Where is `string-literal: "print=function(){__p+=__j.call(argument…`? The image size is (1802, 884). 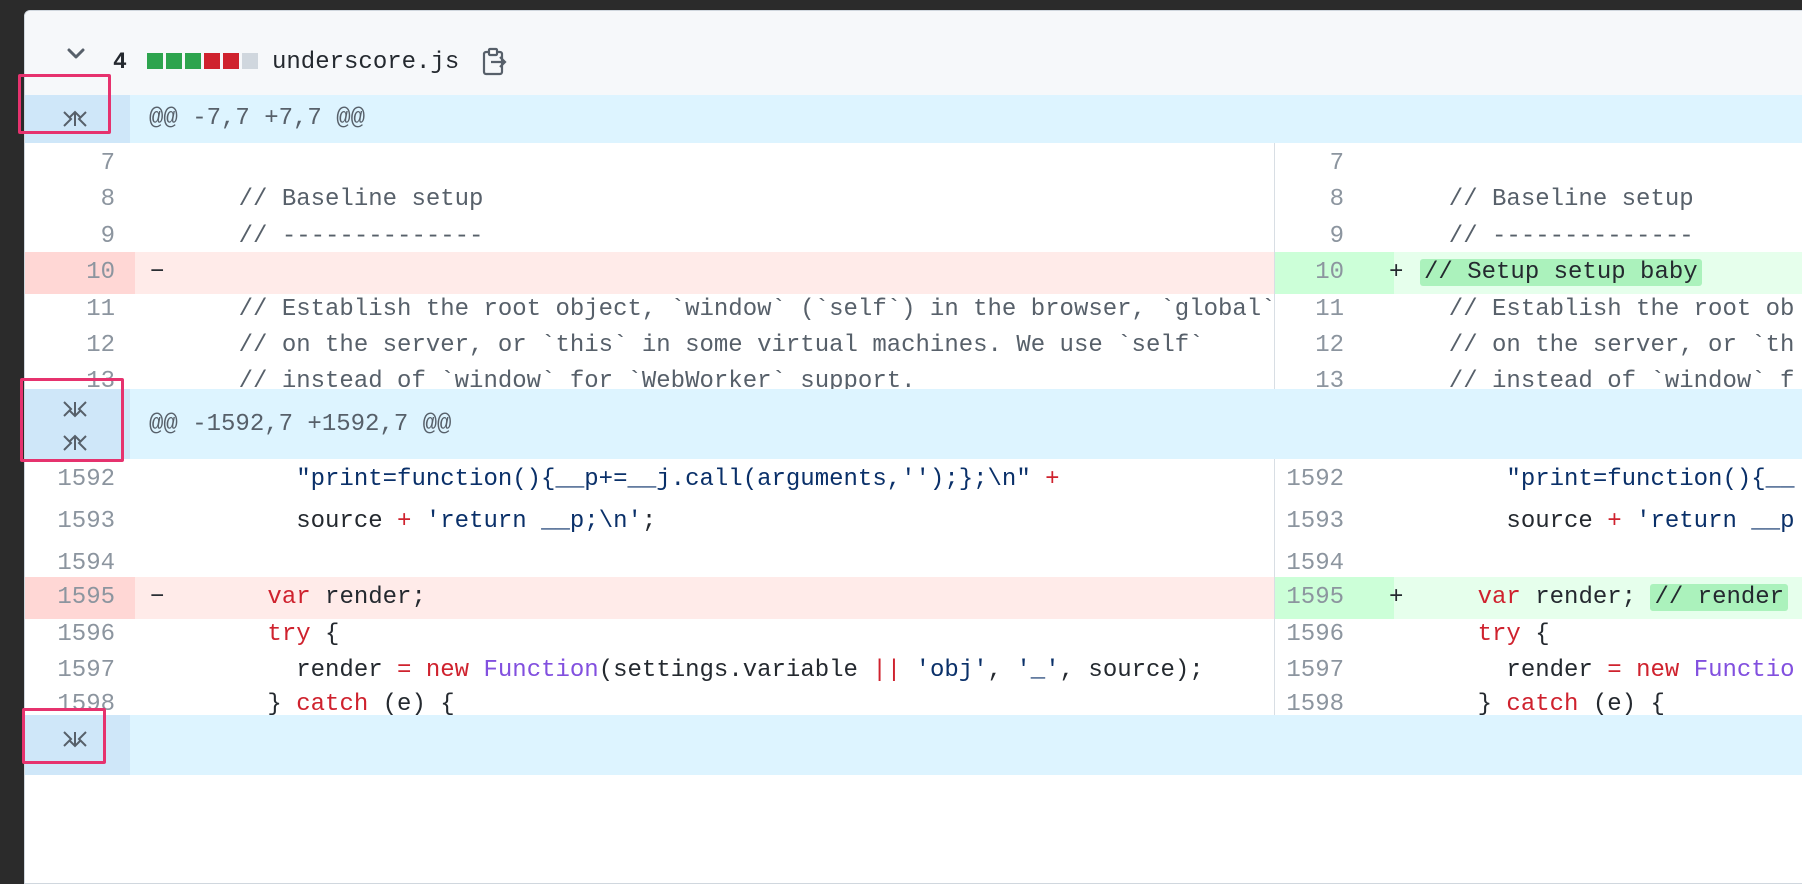 string-literal: "print=function(){__p+=__j.call(argument… is located at coordinates (663, 479).